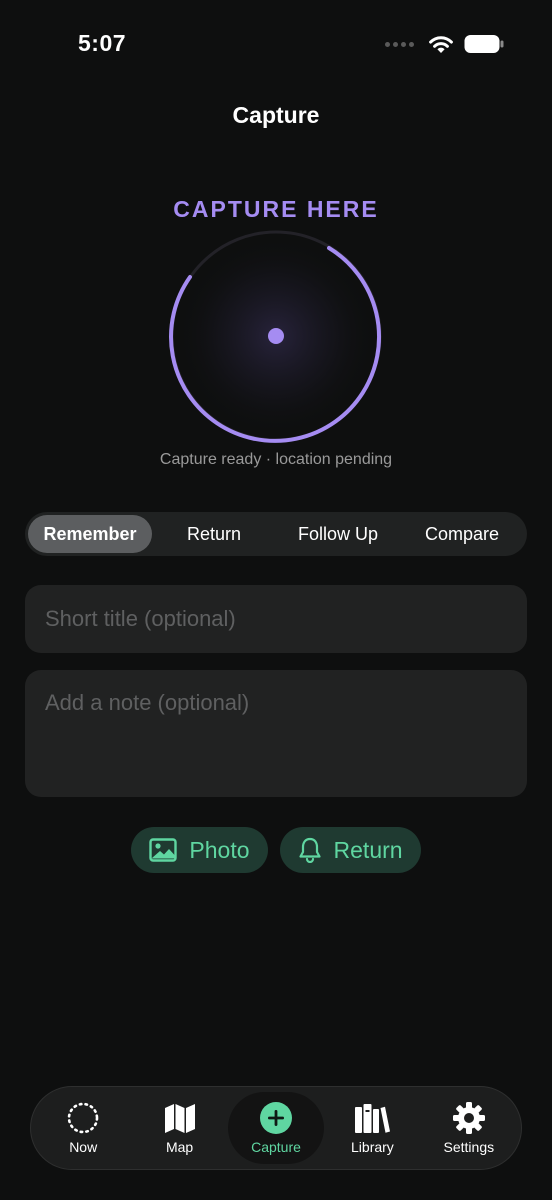 The height and width of the screenshot is (1200, 552). I want to click on capture-ring-graphic, so click(275, 336).